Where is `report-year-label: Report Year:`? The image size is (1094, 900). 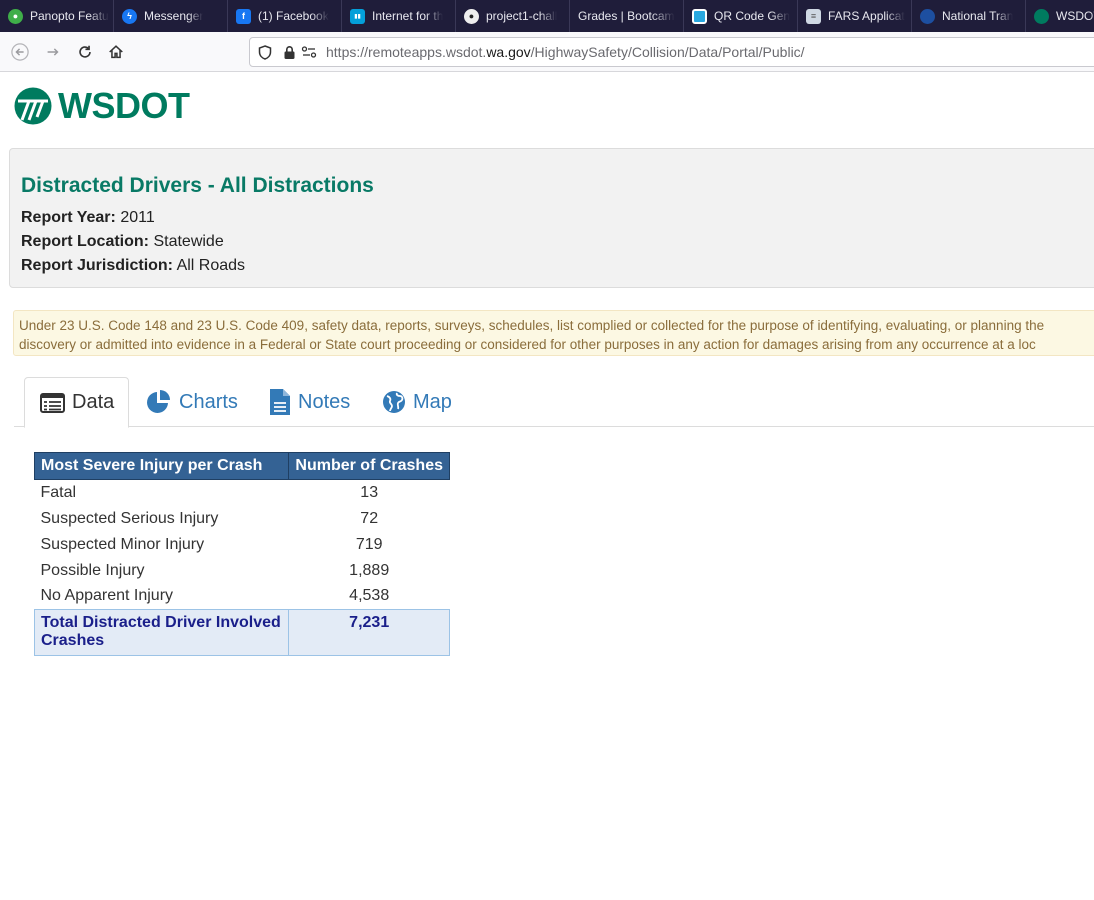
report-year-label: Report Year: is located at coordinates (68, 217).